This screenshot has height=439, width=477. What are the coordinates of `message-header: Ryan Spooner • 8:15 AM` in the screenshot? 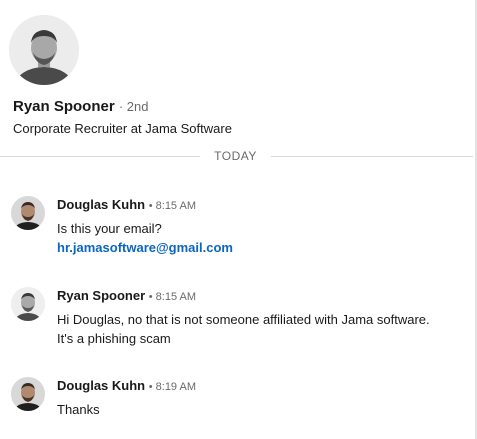 It's located at (126, 296).